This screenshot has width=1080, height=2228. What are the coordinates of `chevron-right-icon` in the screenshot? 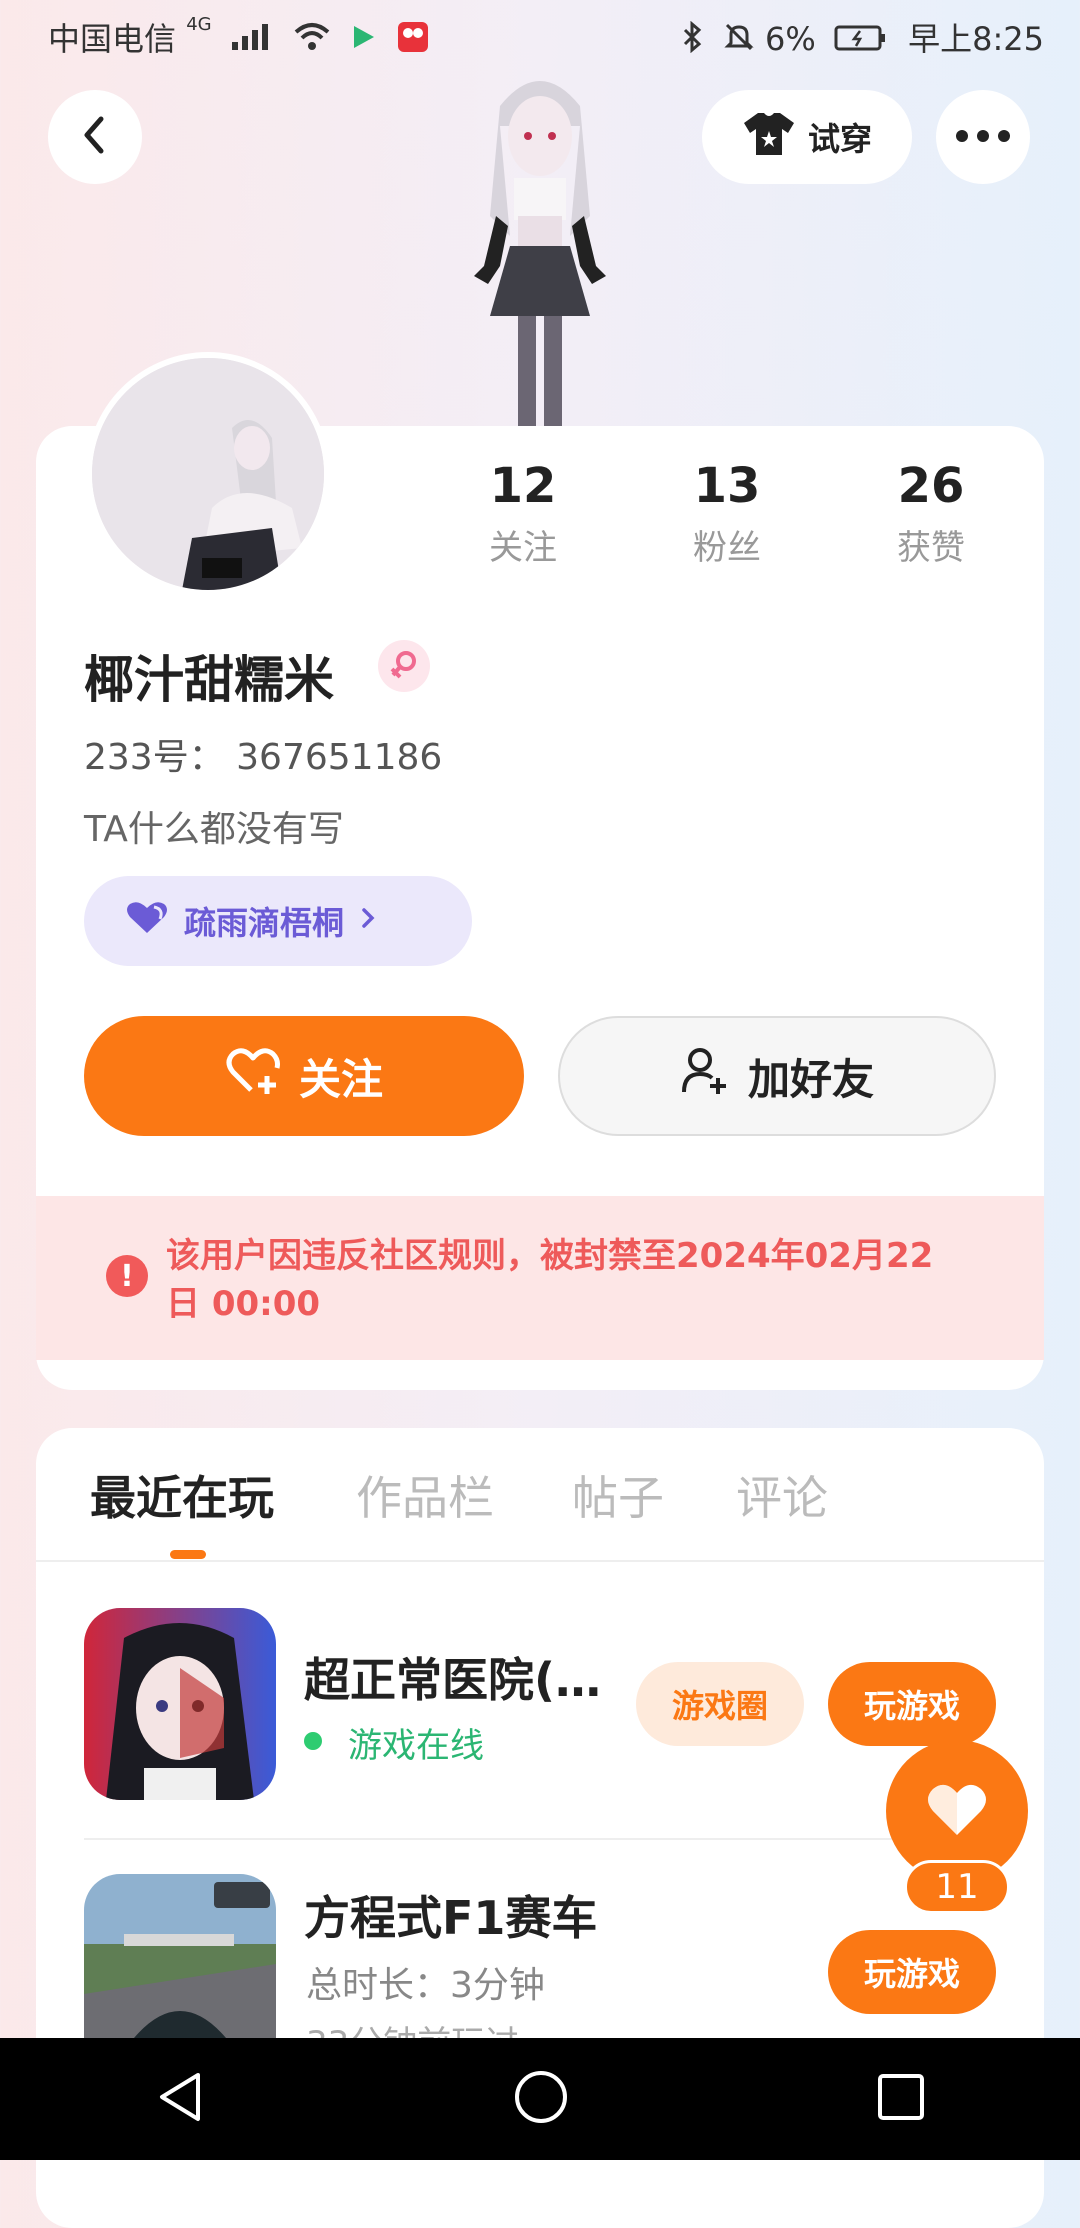 It's located at (368, 921).